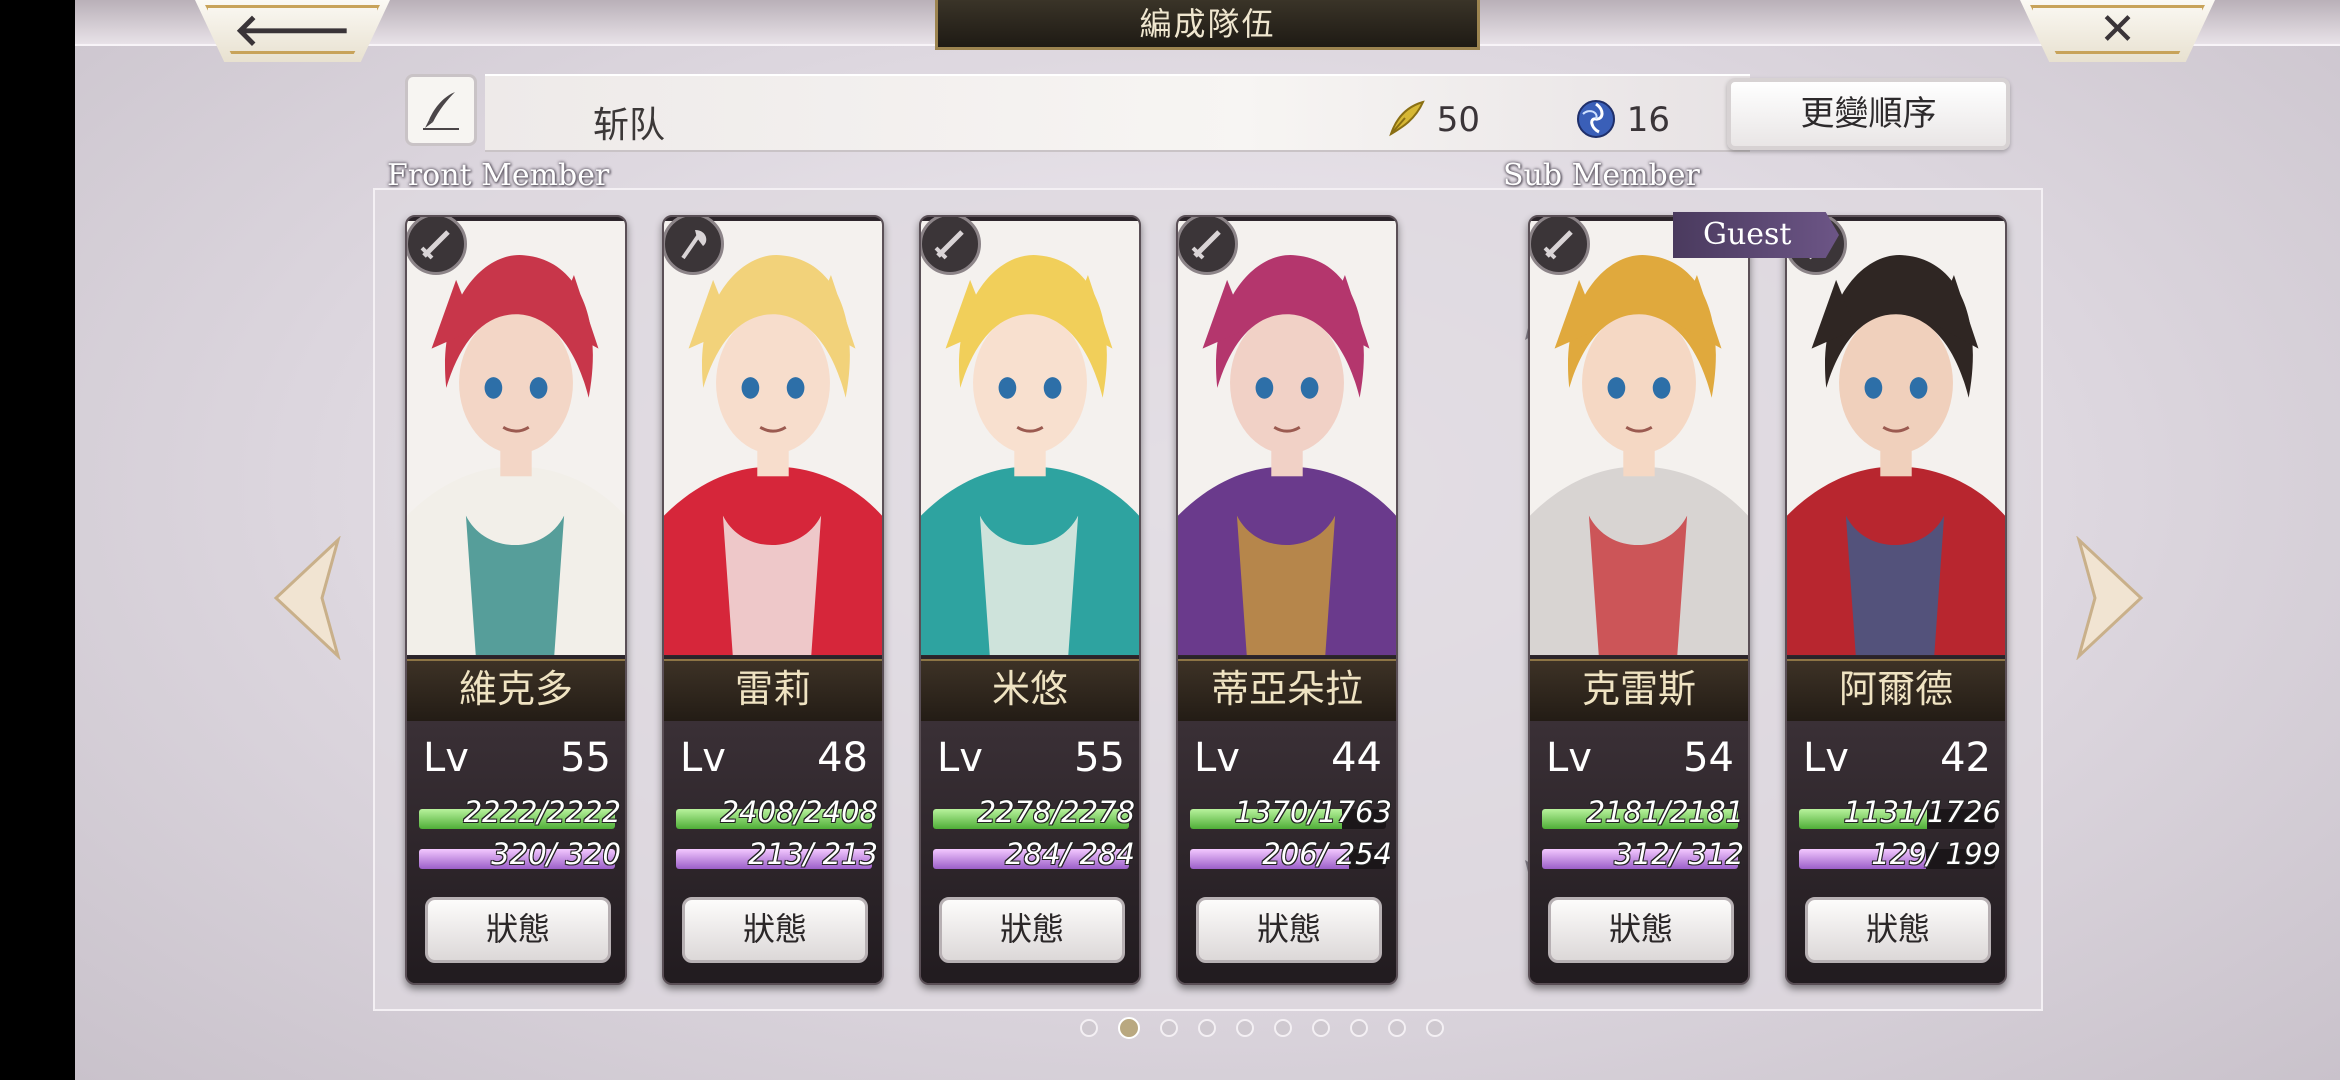  I want to click on member-stats: Lv 55 2222/2222 320/ 320 狀態, so click(516, 852).